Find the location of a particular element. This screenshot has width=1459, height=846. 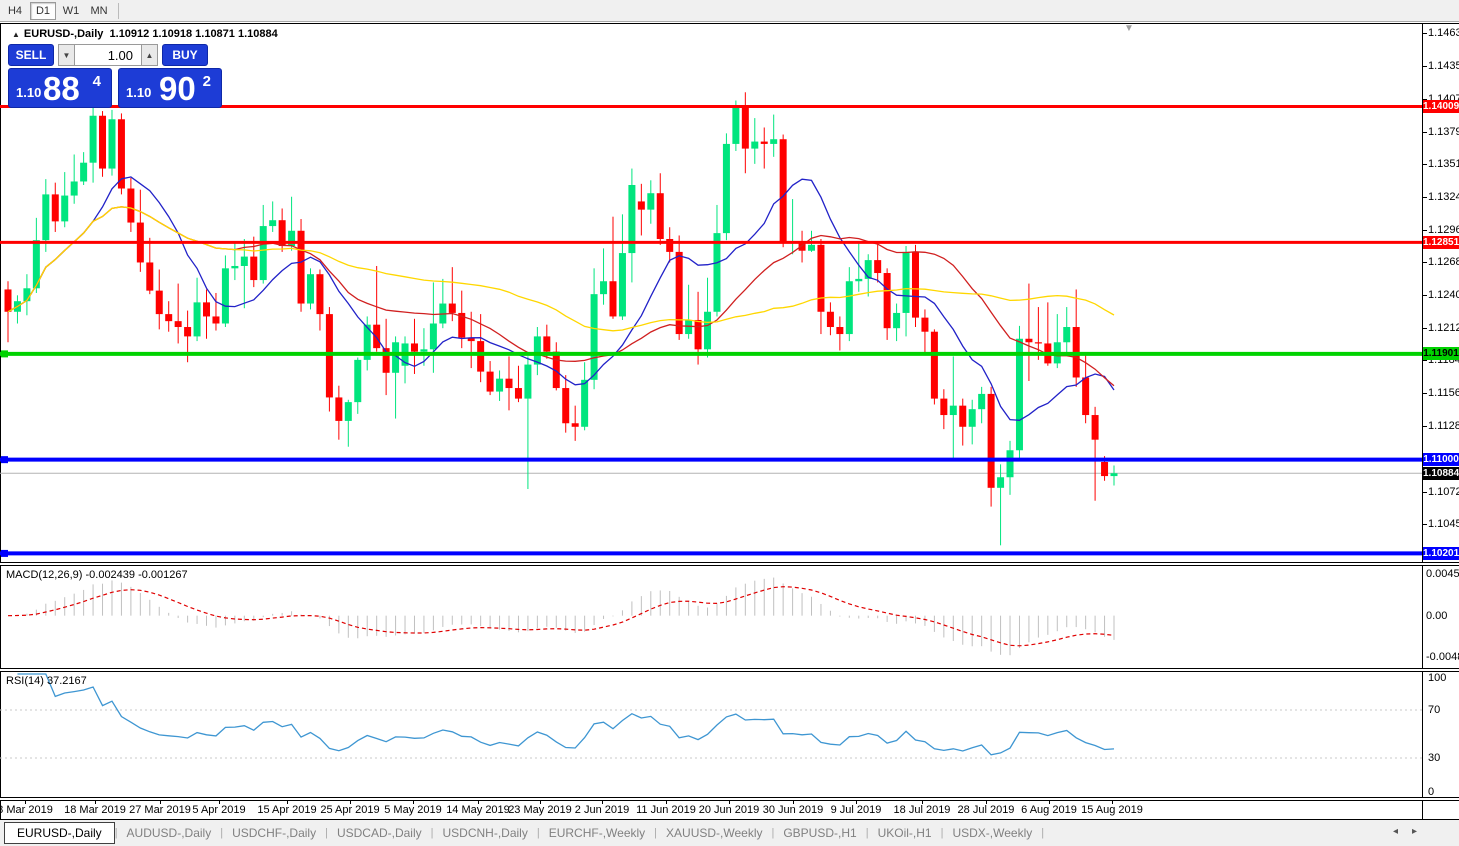

rsi-label: RSI(14) 37.2167 is located at coordinates (46, 681).